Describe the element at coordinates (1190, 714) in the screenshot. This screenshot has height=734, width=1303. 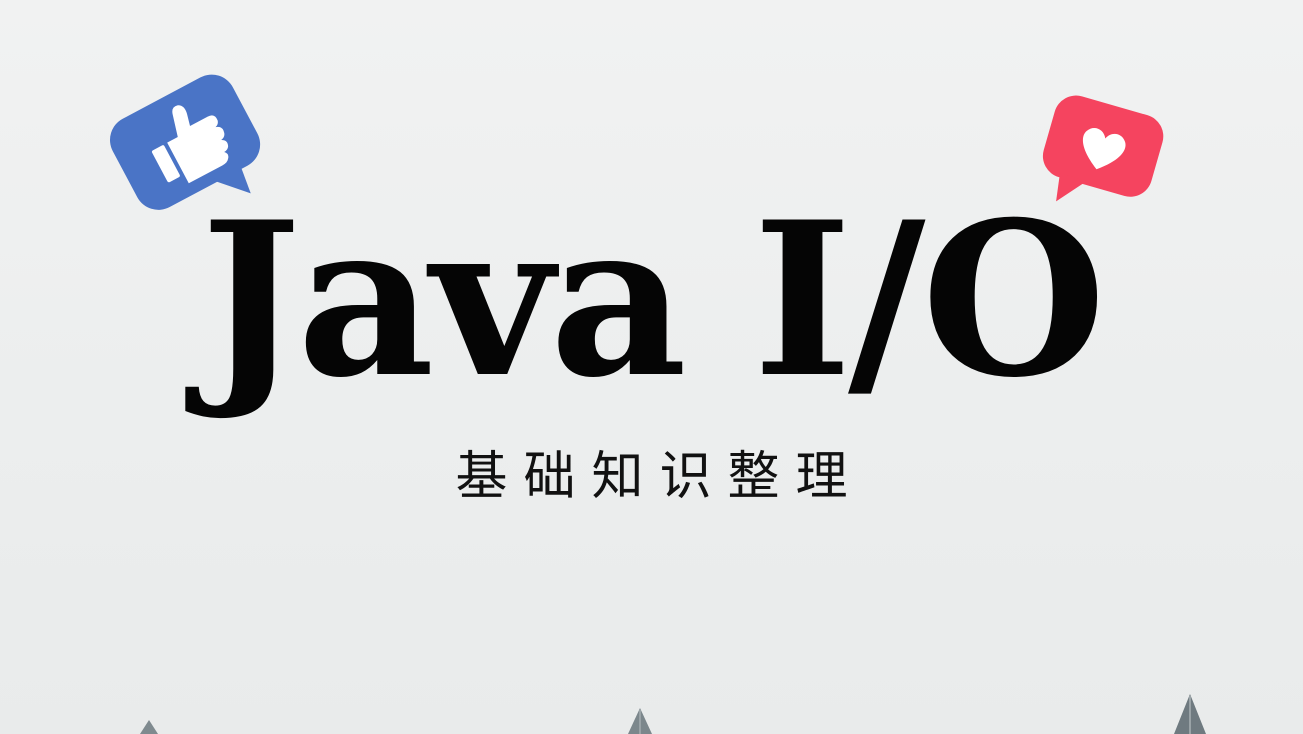
I see `spire-right` at that location.